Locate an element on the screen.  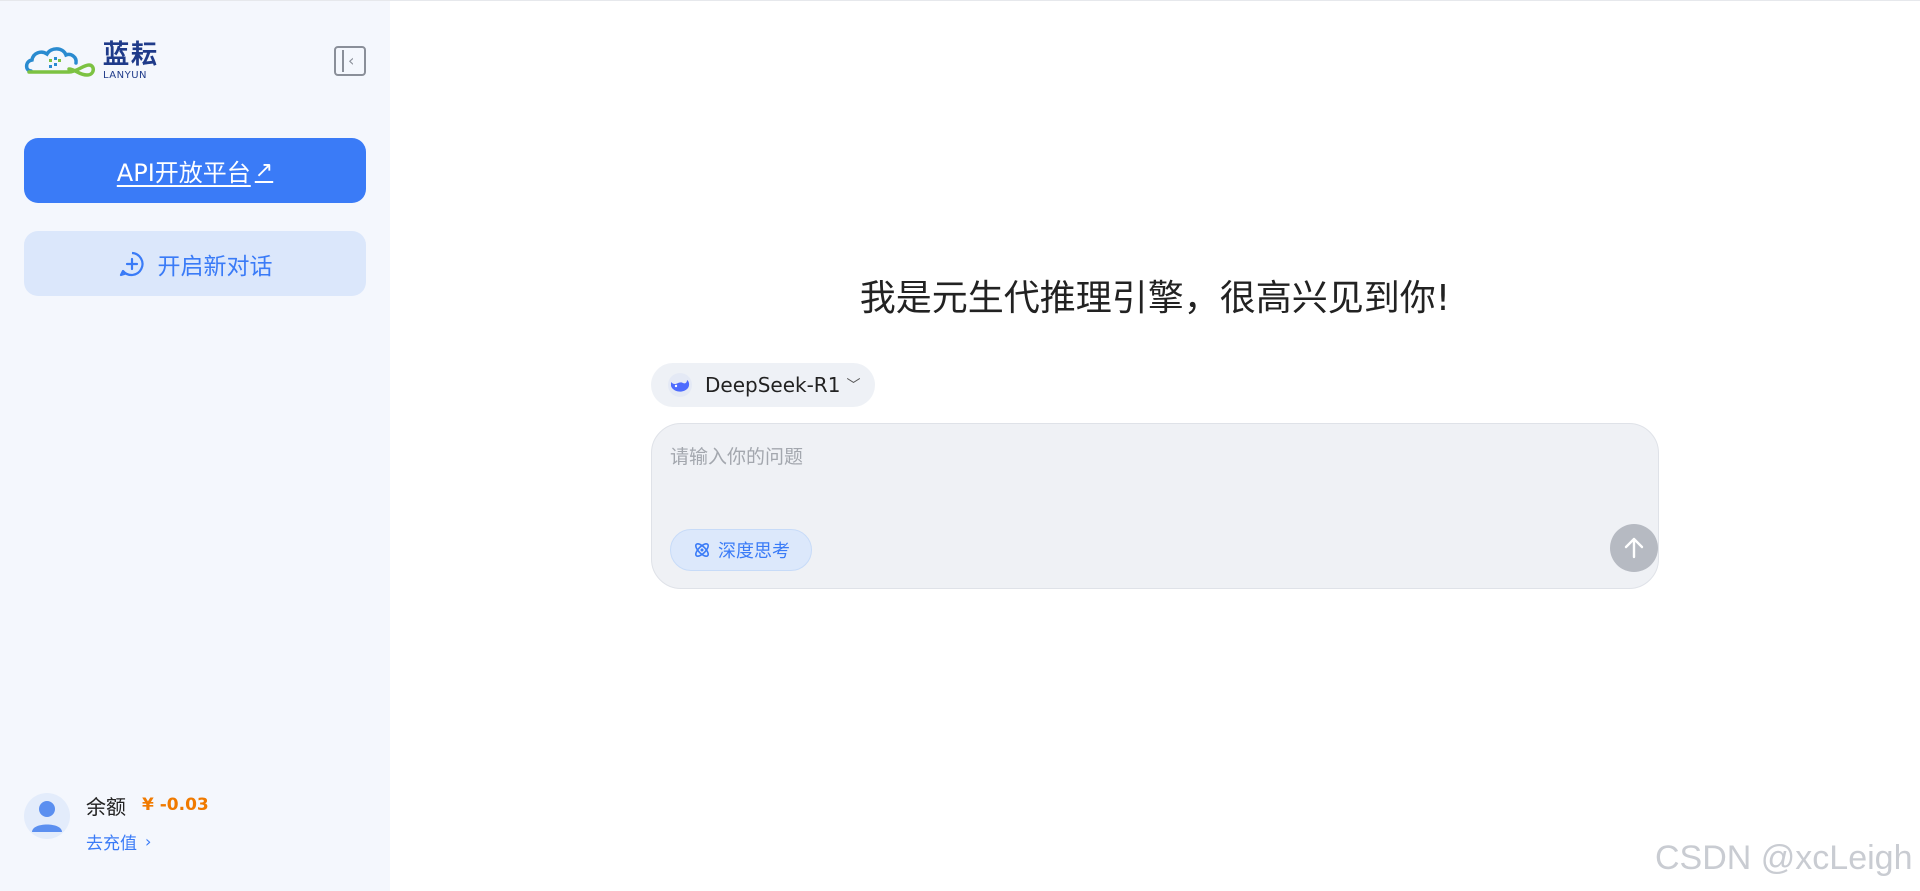
watermark: CSDN @xcLeigh is located at coordinates (1784, 858).